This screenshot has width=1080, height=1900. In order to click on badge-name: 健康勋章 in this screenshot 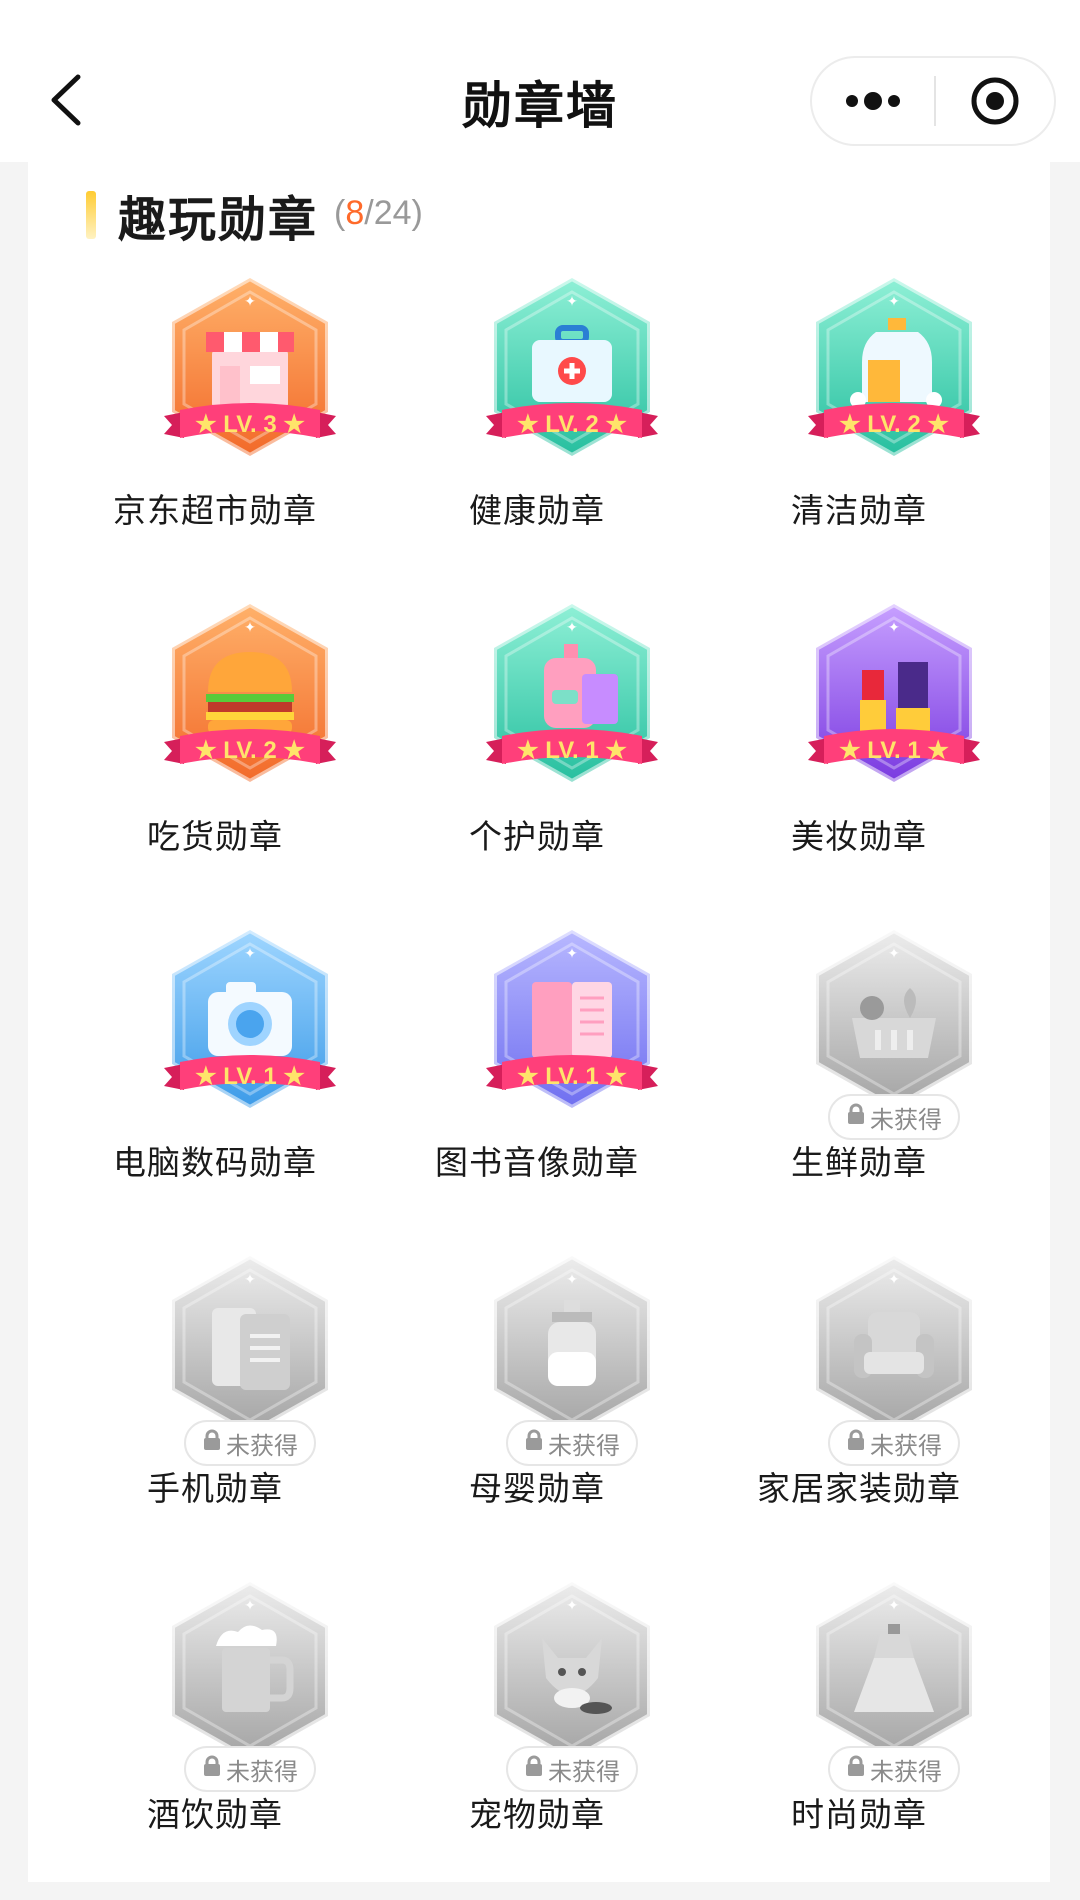, I will do `click(537, 510)`.